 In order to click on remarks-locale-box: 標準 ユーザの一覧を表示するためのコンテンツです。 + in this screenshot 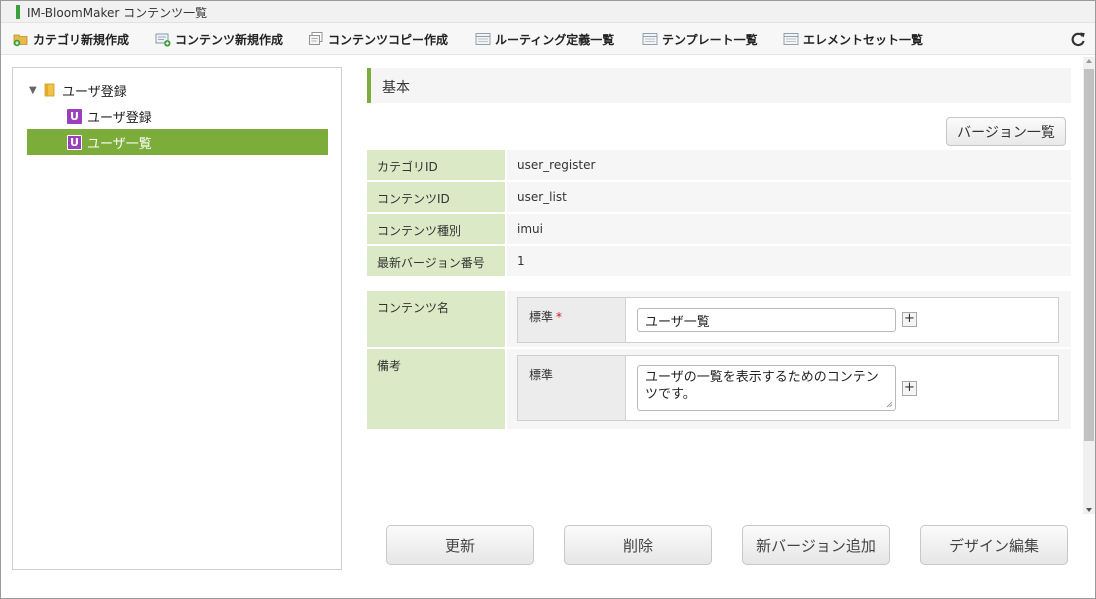, I will do `click(788, 388)`.